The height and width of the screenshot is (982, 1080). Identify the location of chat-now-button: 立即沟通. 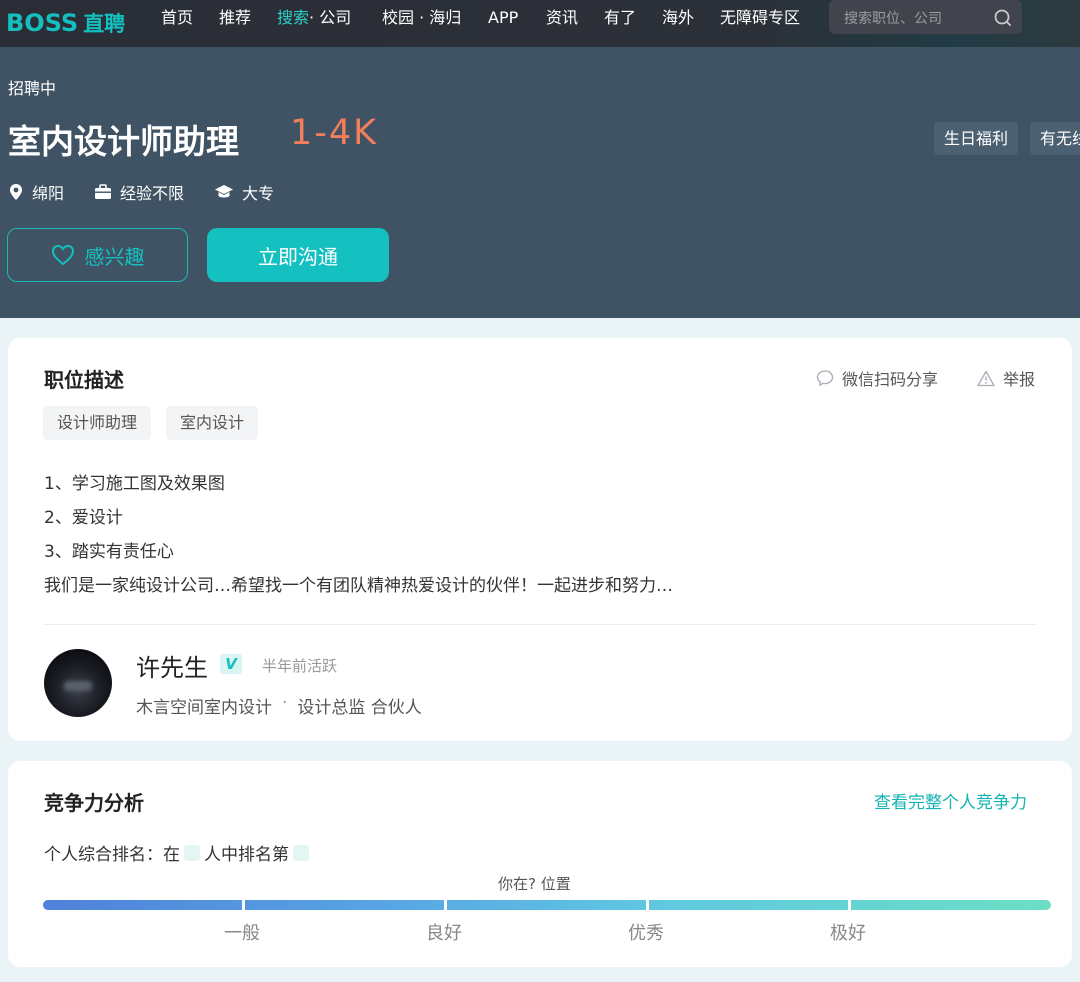
(298, 255).